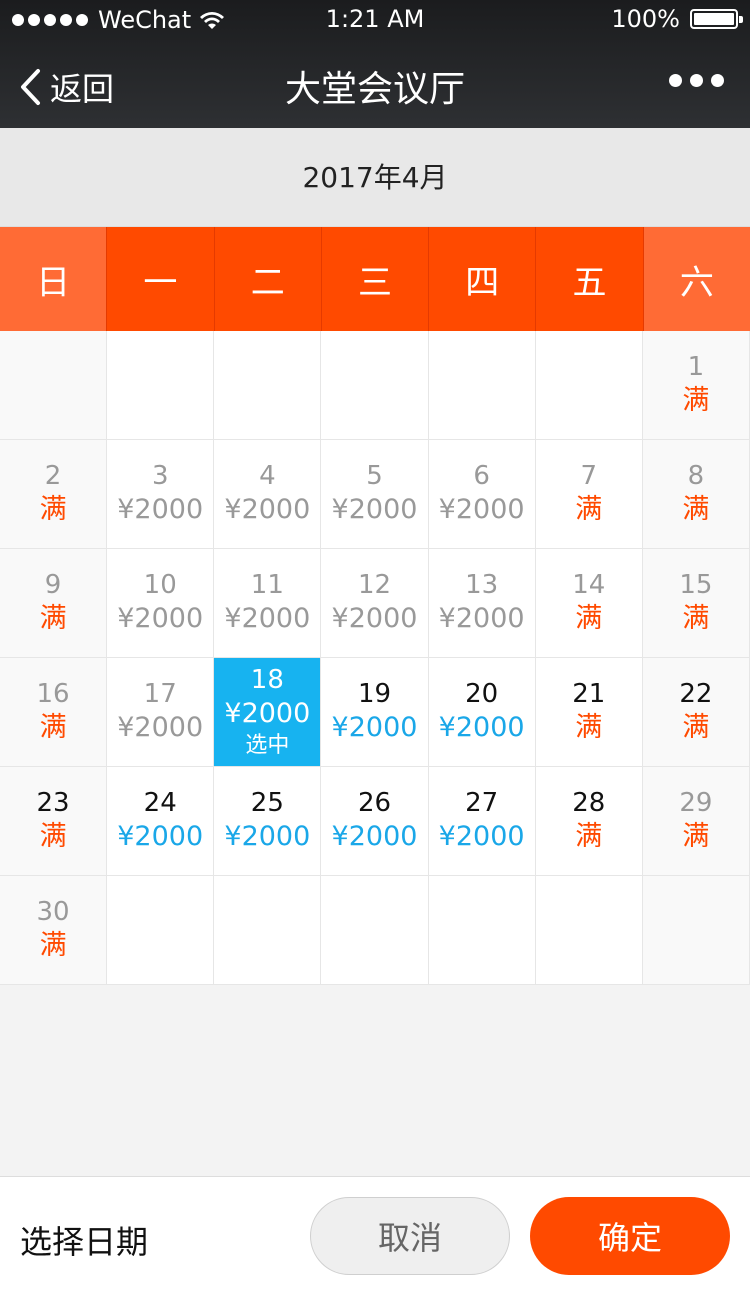 The width and height of the screenshot is (750, 1294). What do you see at coordinates (54, 603) in the screenshot?
I see `calendar-day-9: 9满` at bounding box center [54, 603].